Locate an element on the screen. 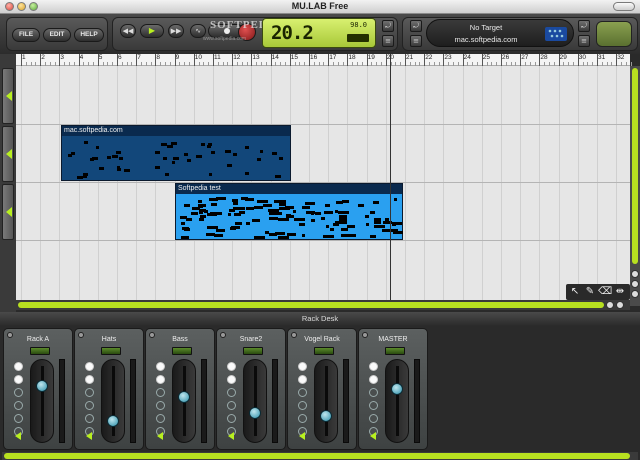  play-button: ▶ is located at coordinates (152, 31).